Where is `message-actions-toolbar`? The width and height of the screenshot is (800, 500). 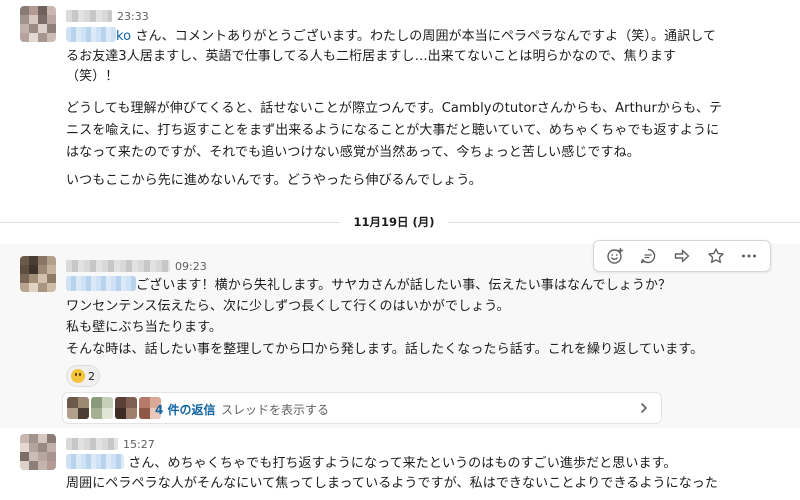
message-actions-toolbar is located at coordinates (682, 256).